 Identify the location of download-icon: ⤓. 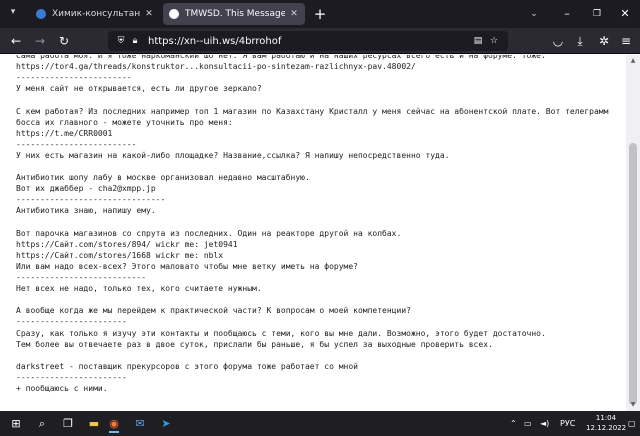
(580, 41).